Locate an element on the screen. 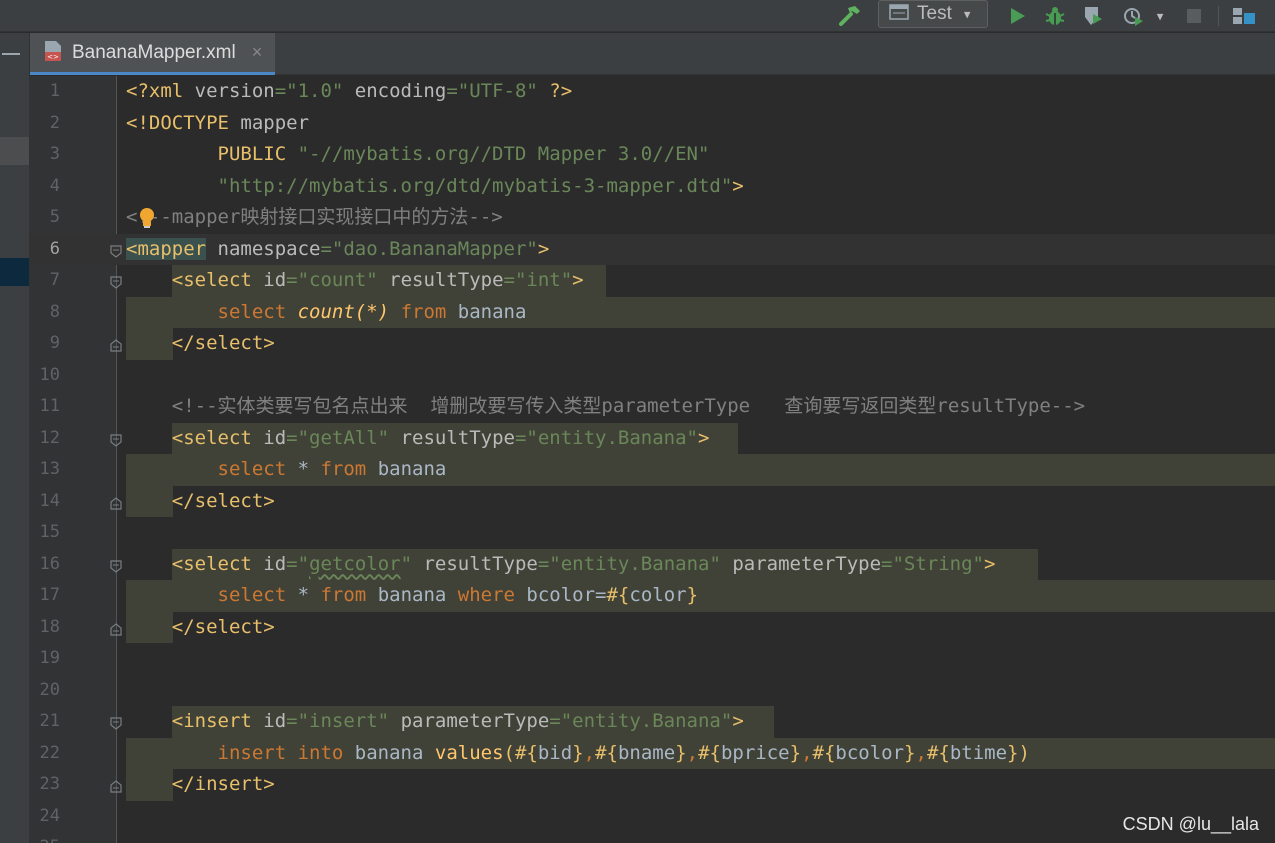 The width and height of the screenshot is (1275, 843). code-line: 25 is located at coordinates (652, 837).